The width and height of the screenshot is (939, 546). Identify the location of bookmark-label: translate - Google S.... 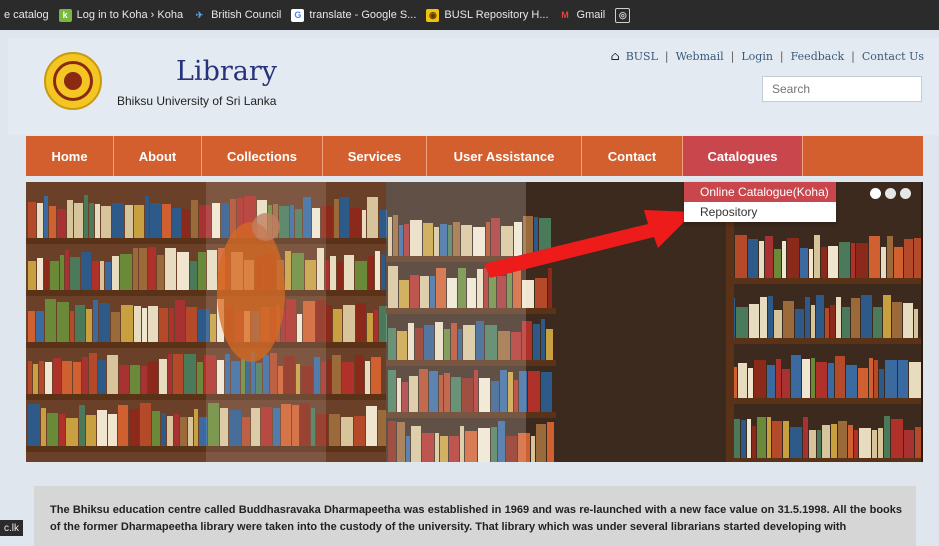
(363, 15).